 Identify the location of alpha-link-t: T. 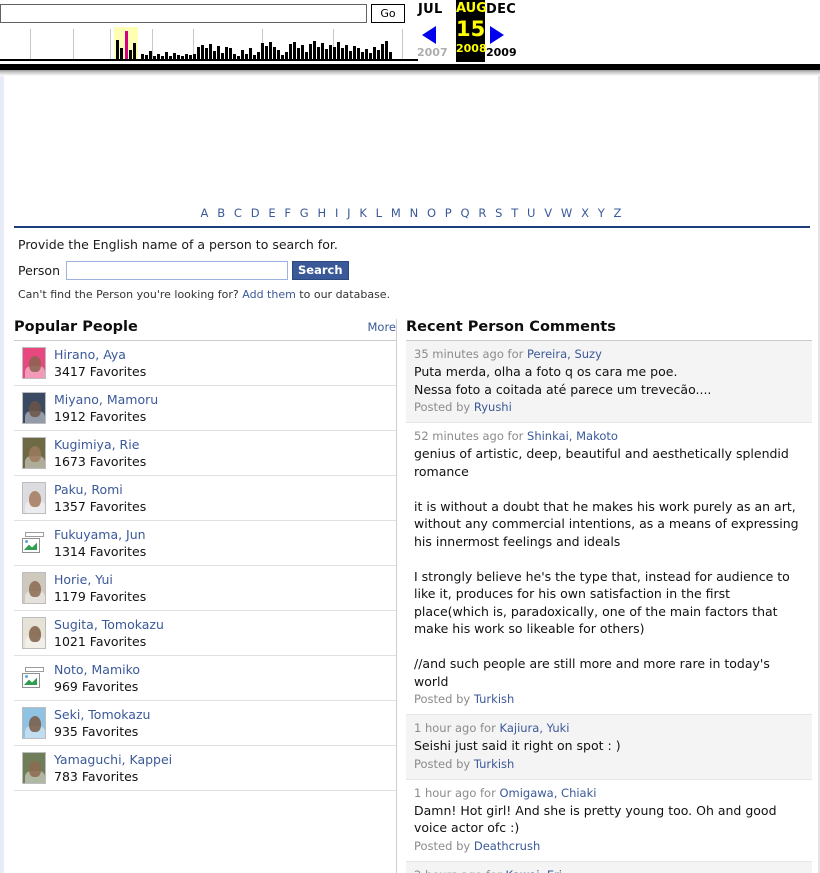
(514, 213).